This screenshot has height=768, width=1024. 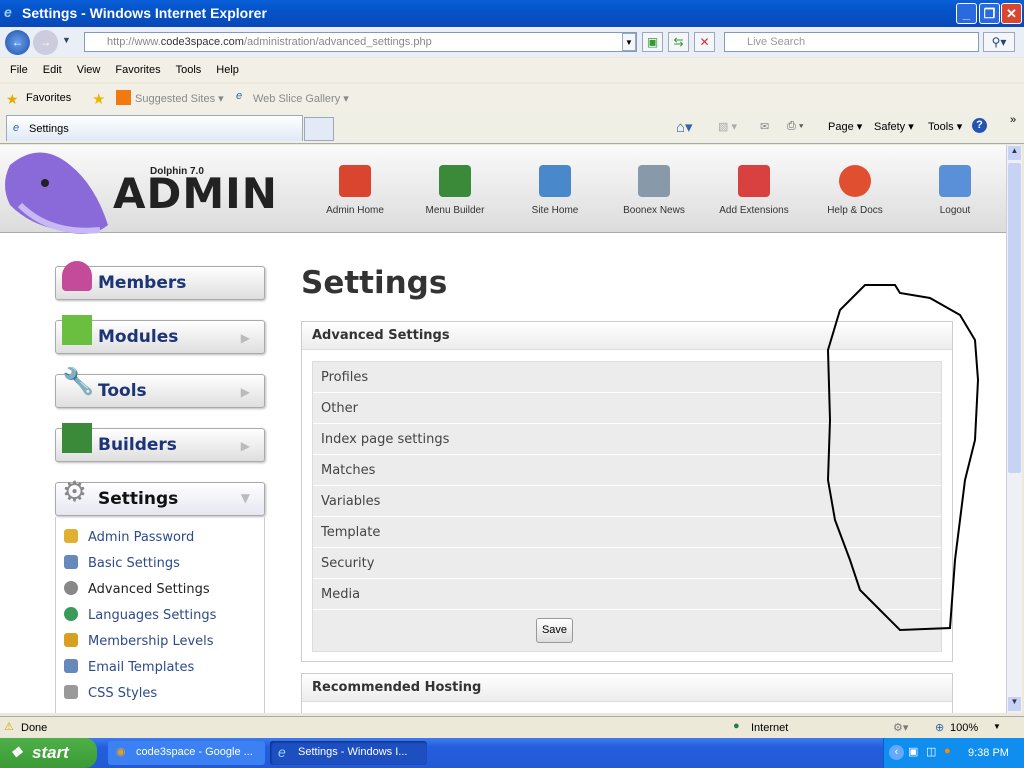 What do you see at coordinates (1013, 120) in the screenshot?
I see `chevron-more-icon: »` at bounding box center [1013, 120].